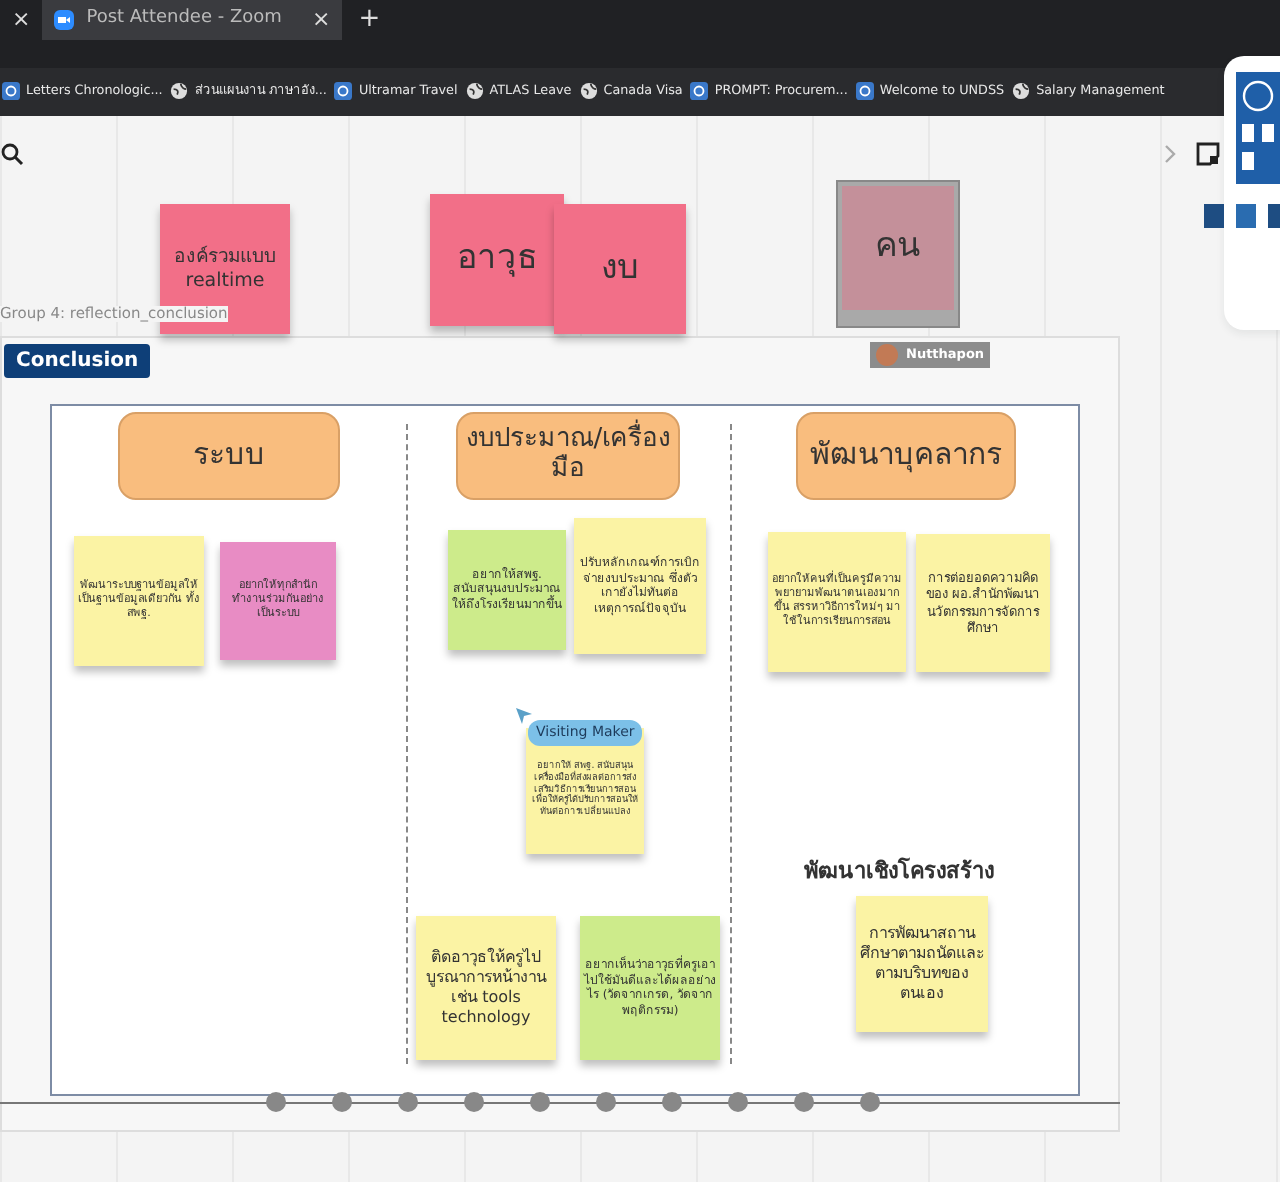 This screenshot has width=1280, height=1182. What do you see at coordinates (1208, 154) in the screenshot?
I see `sticky-note-icon` at bounding box center [1208, 154].